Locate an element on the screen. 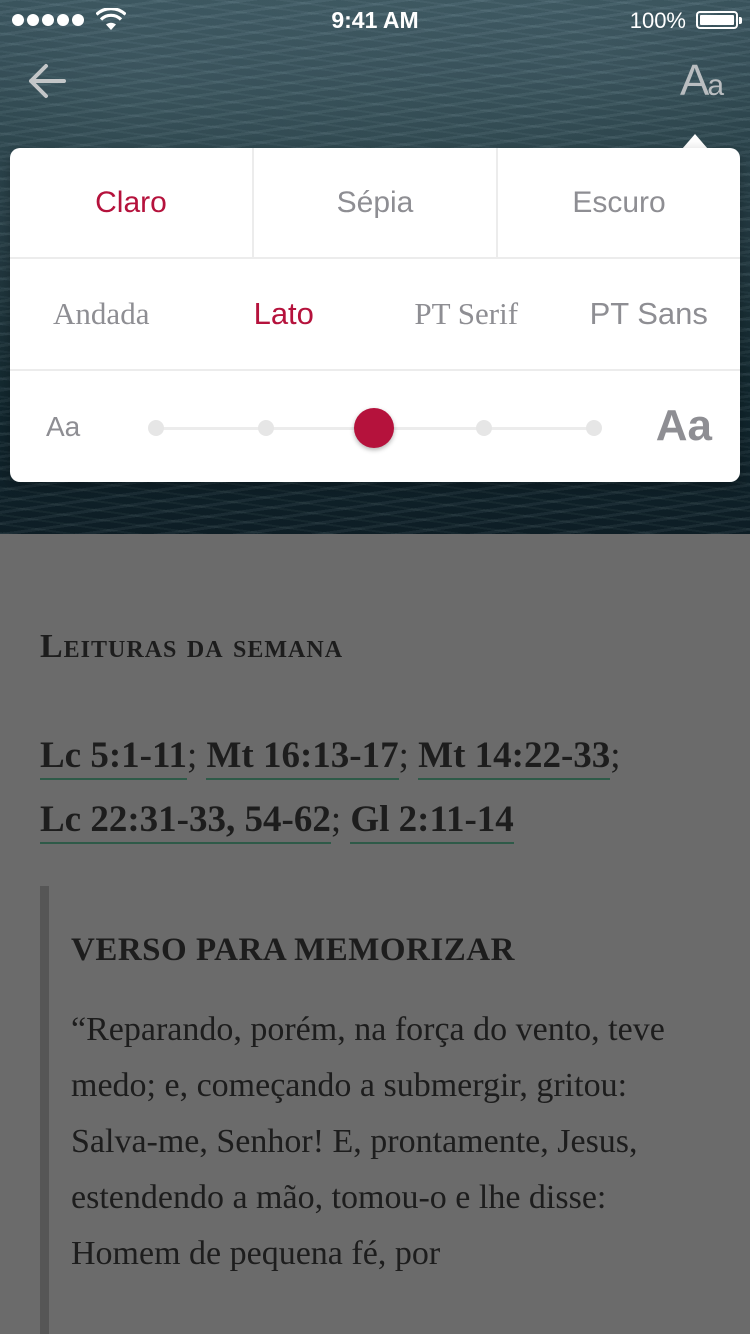  font-selector: Andada Lato PT Serif PT Sans is located at coordinates (375, 315).